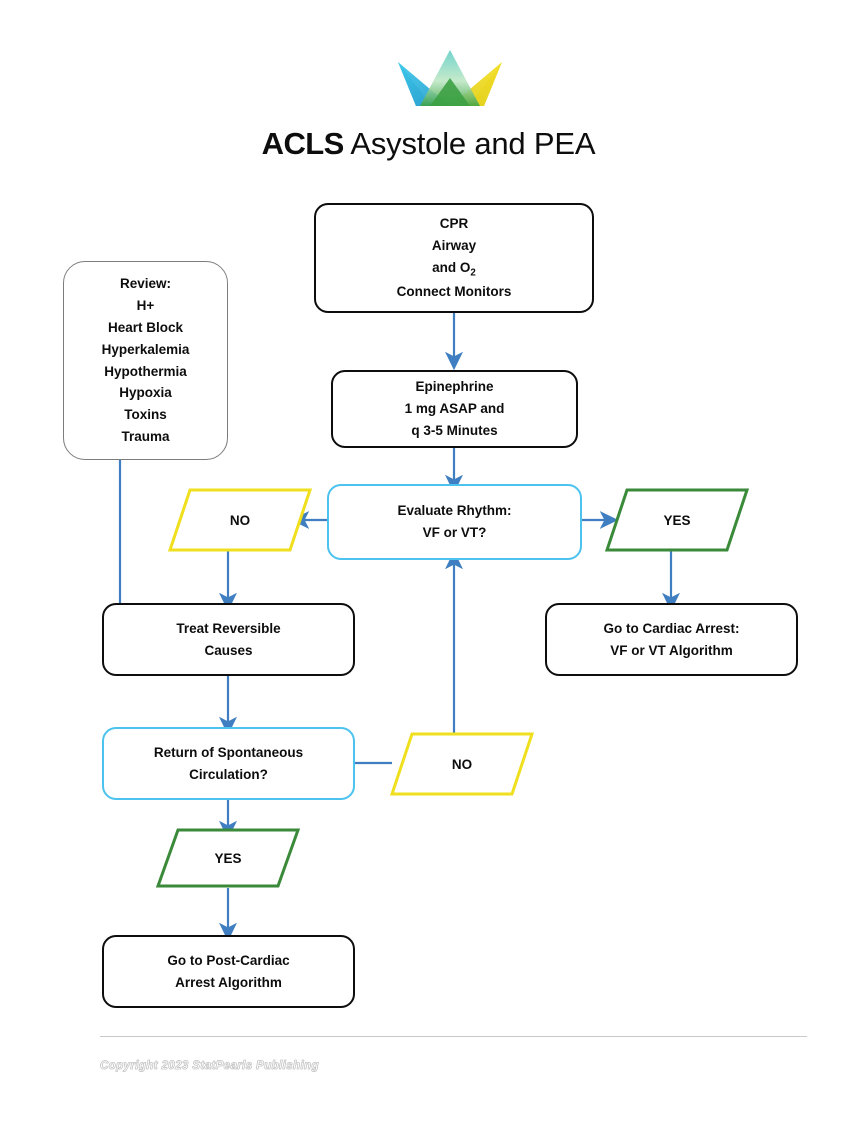 The width and height of the screenshot is (857, 1147). I want to click on node-no-rosc-label: NO, so click(462, 764).